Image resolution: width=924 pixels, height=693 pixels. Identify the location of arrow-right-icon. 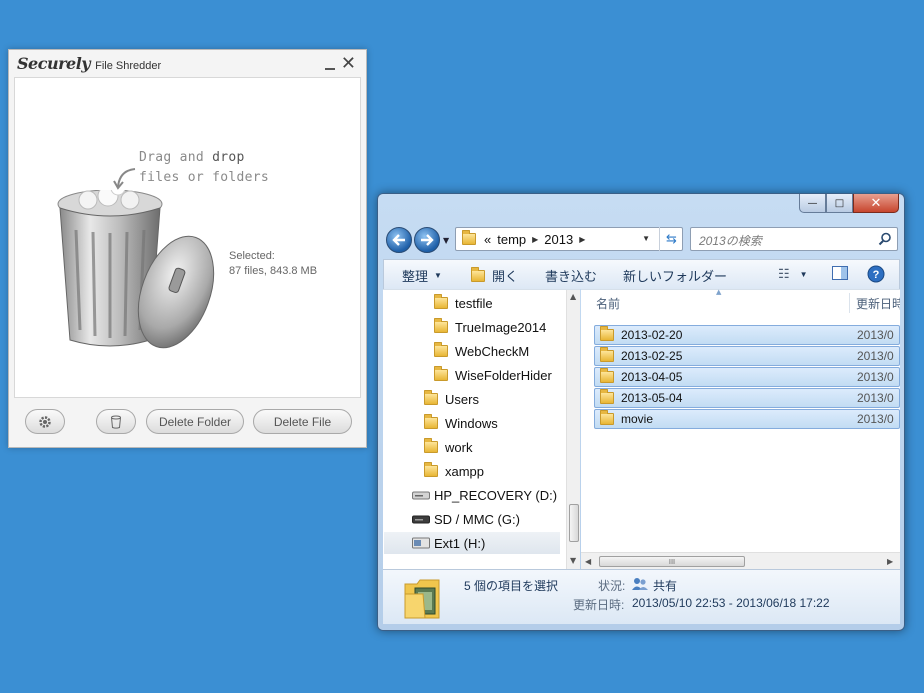
(427, 240).